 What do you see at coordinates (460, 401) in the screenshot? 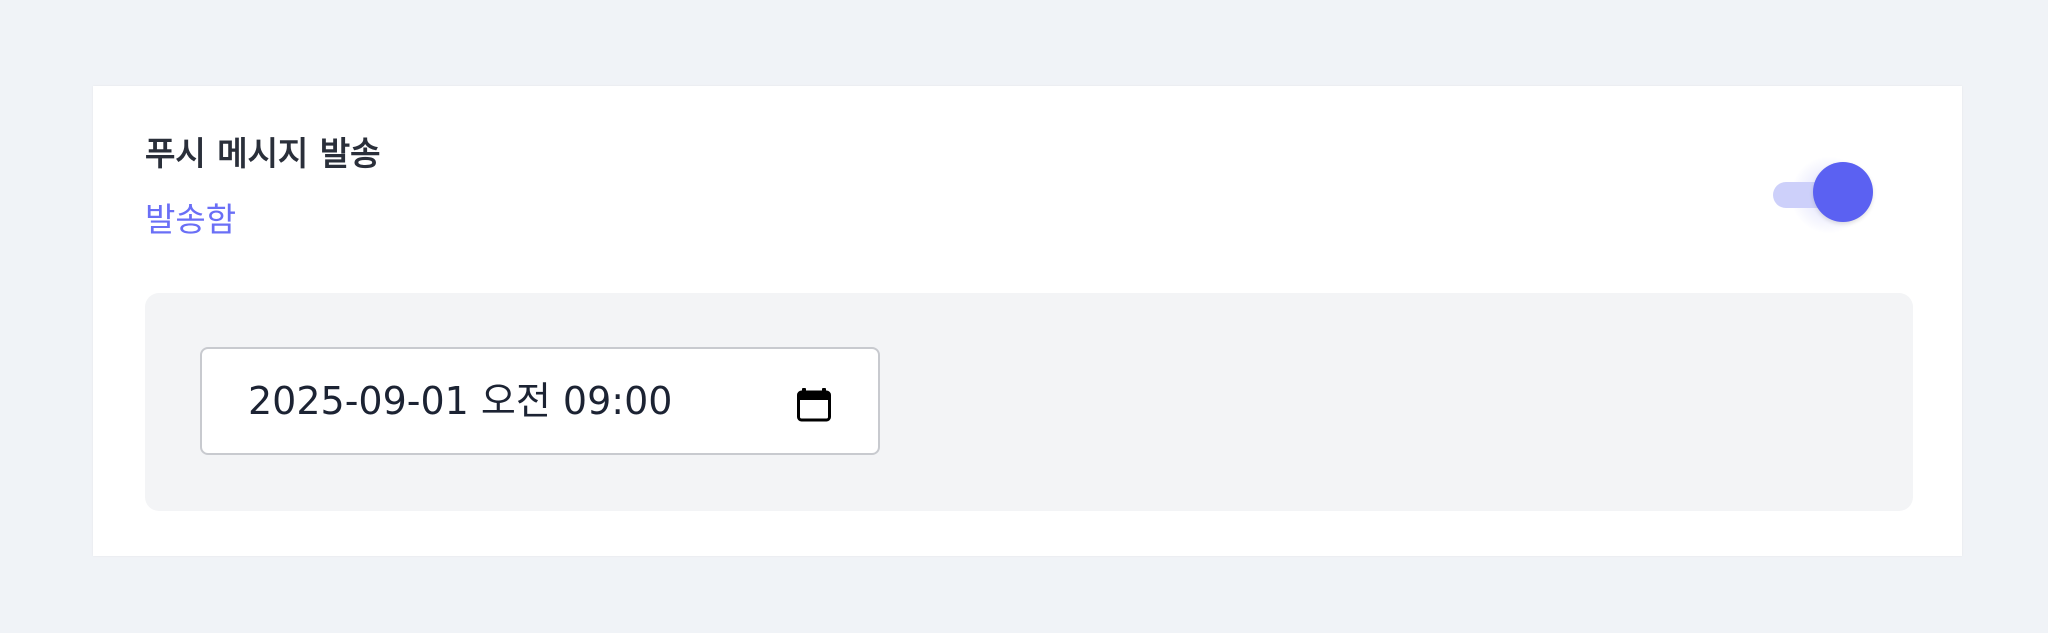
I see `datetime-value: 2025-09-01 오전 09:00` at bounding box center [460, 401].